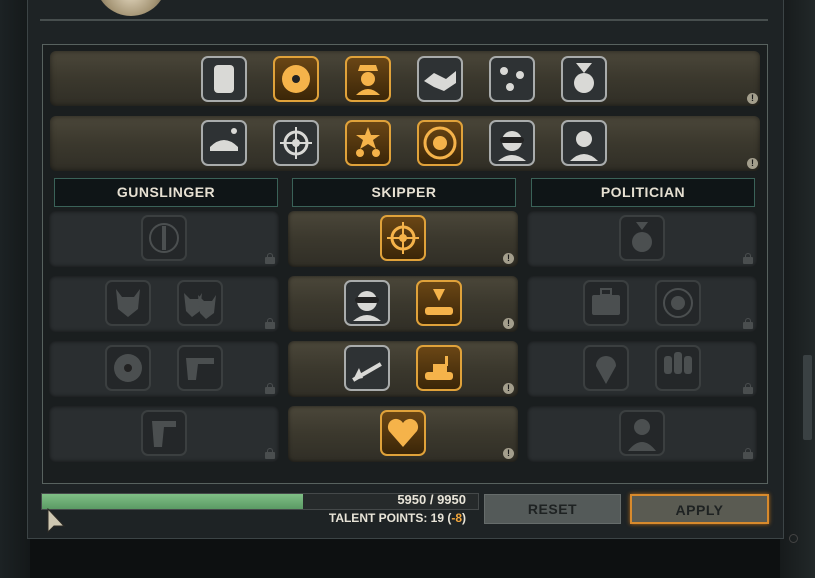 Image resolution: width=815 pixels, height=578 pixels. What do you see at coordinates (405, 78) in the screenshot?
I see `shared-talent-row-1: !` at bounding box center [405, 78].